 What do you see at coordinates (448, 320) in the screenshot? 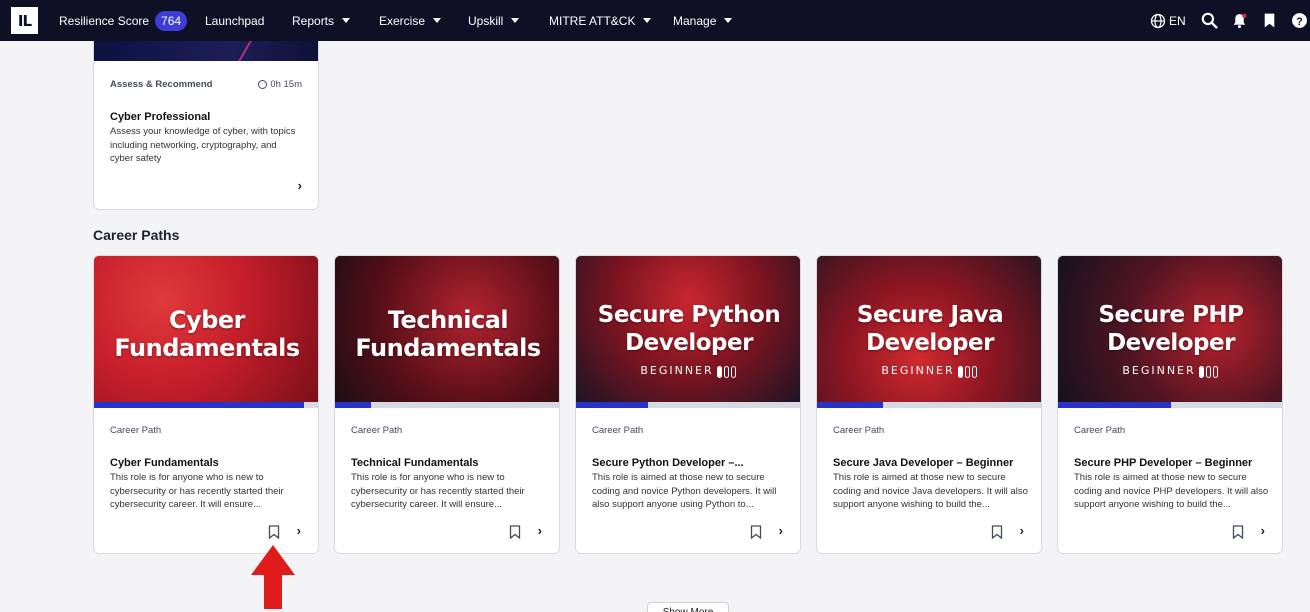
I see `career-path-art-title-line1: Technical` at bounding box center [448, 320].